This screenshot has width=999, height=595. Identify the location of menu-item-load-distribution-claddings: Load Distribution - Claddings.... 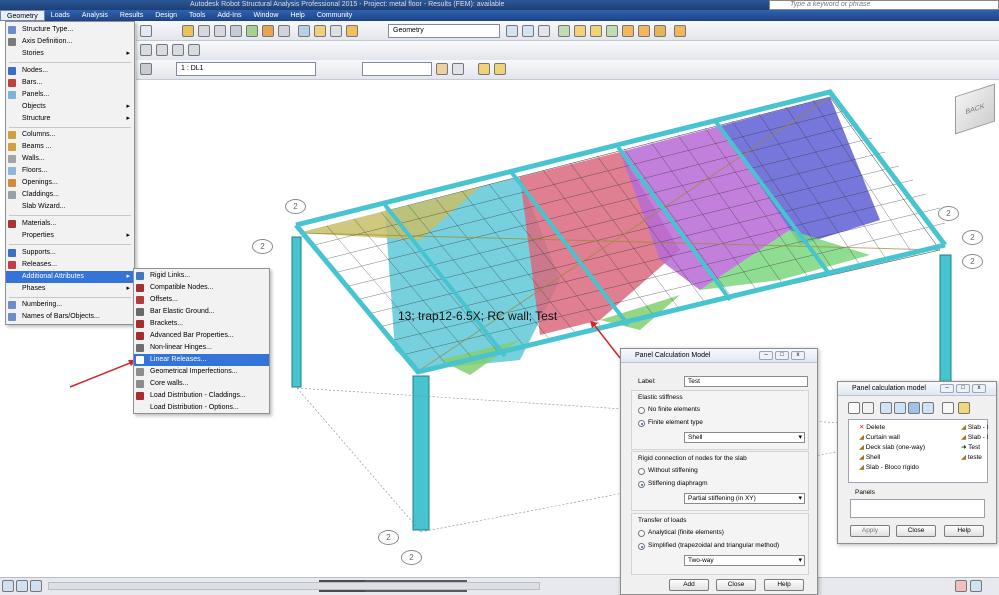
(201, 396).